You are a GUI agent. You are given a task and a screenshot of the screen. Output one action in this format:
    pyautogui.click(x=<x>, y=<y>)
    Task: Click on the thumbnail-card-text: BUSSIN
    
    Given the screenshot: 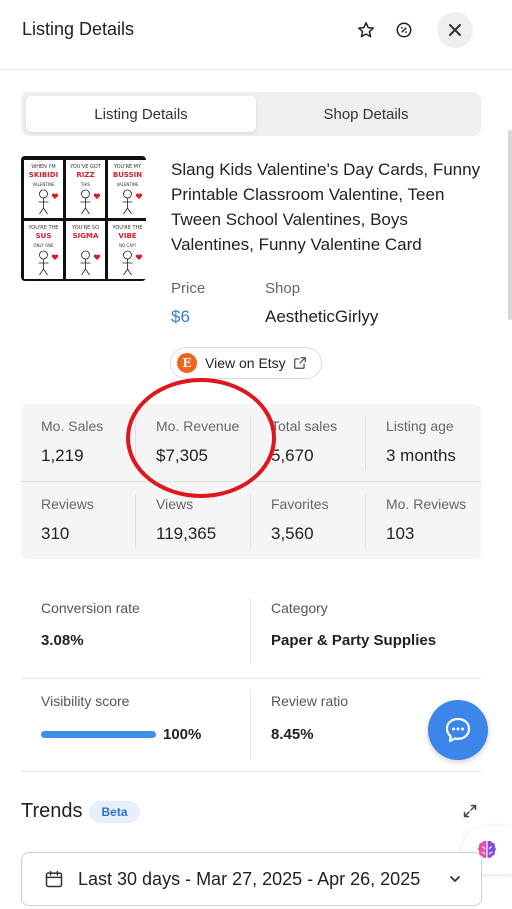 What is the action you would take?
    pyautogui.click(x=127, y=175)
    